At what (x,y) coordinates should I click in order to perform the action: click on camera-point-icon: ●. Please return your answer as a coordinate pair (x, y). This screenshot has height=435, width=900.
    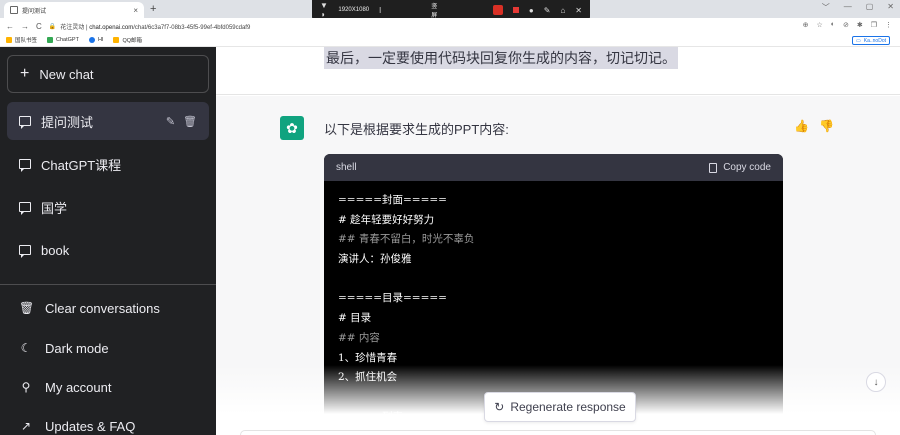
    Looking at the image, I should click on (531, 10).